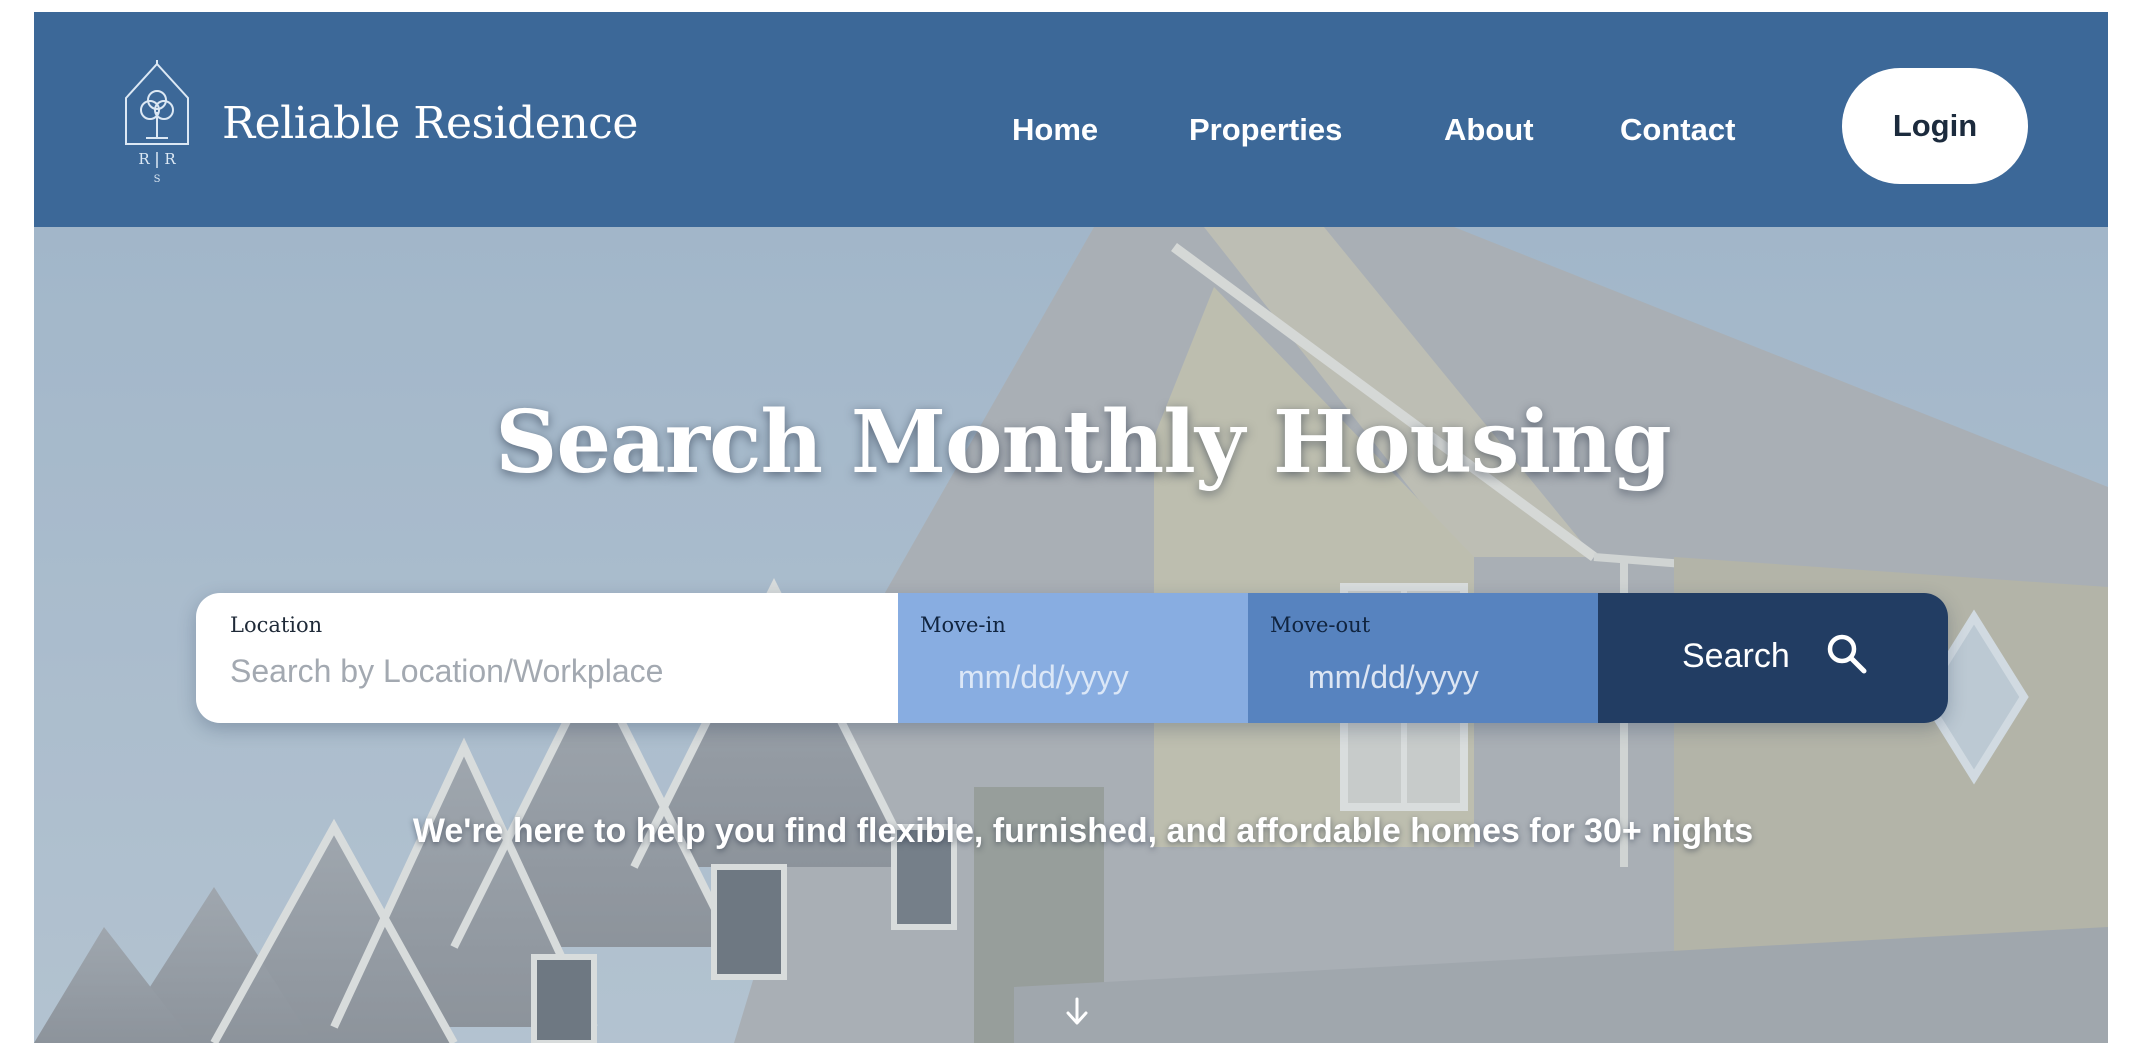  What do you see at coordinates (1677, 130) in the screenshot?
I see `nav-contact: Contact` at bounding box center [1677, 130].